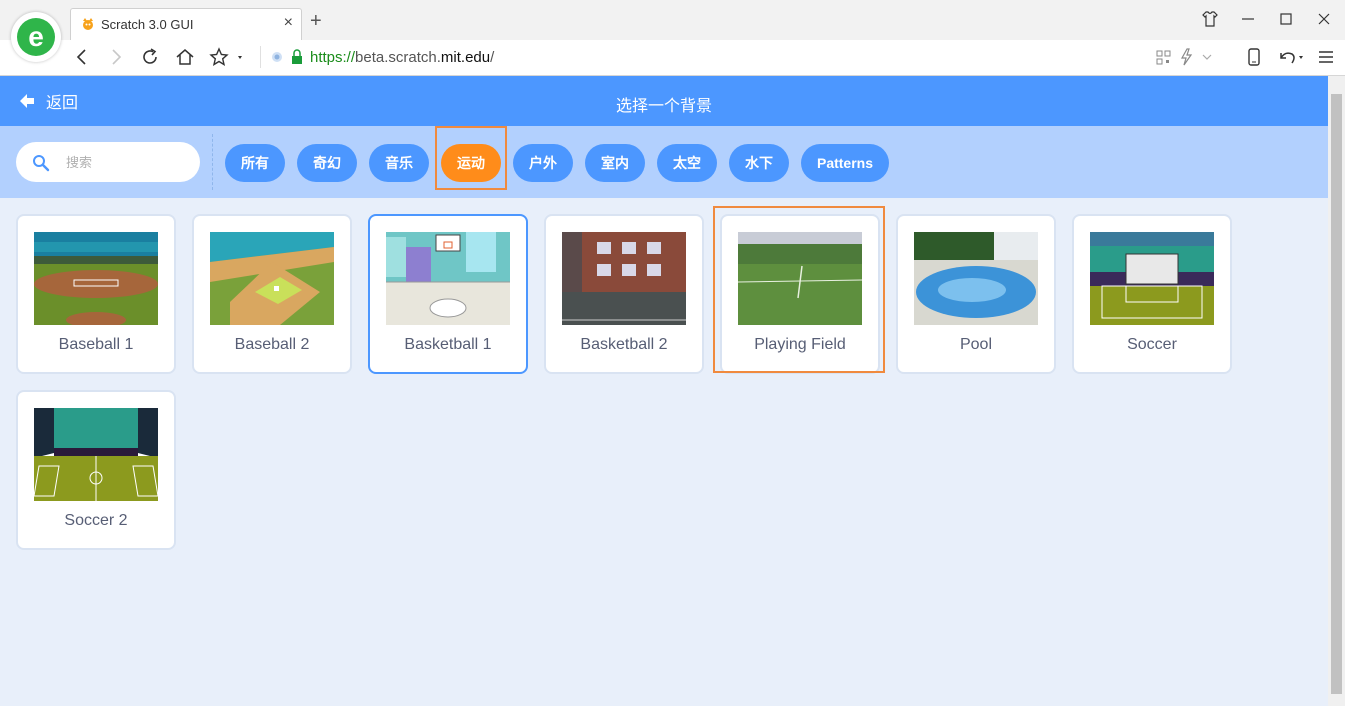 This screenshot has width=1345, height=706. Describe the element at coordinates (492, 57) in the screenshot. I see `url-path: /` at that location.